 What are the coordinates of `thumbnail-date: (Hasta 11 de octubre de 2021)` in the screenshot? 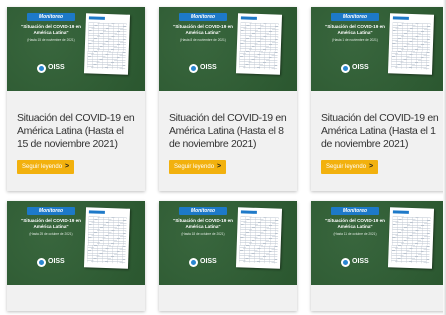 It's located at (355, 234).